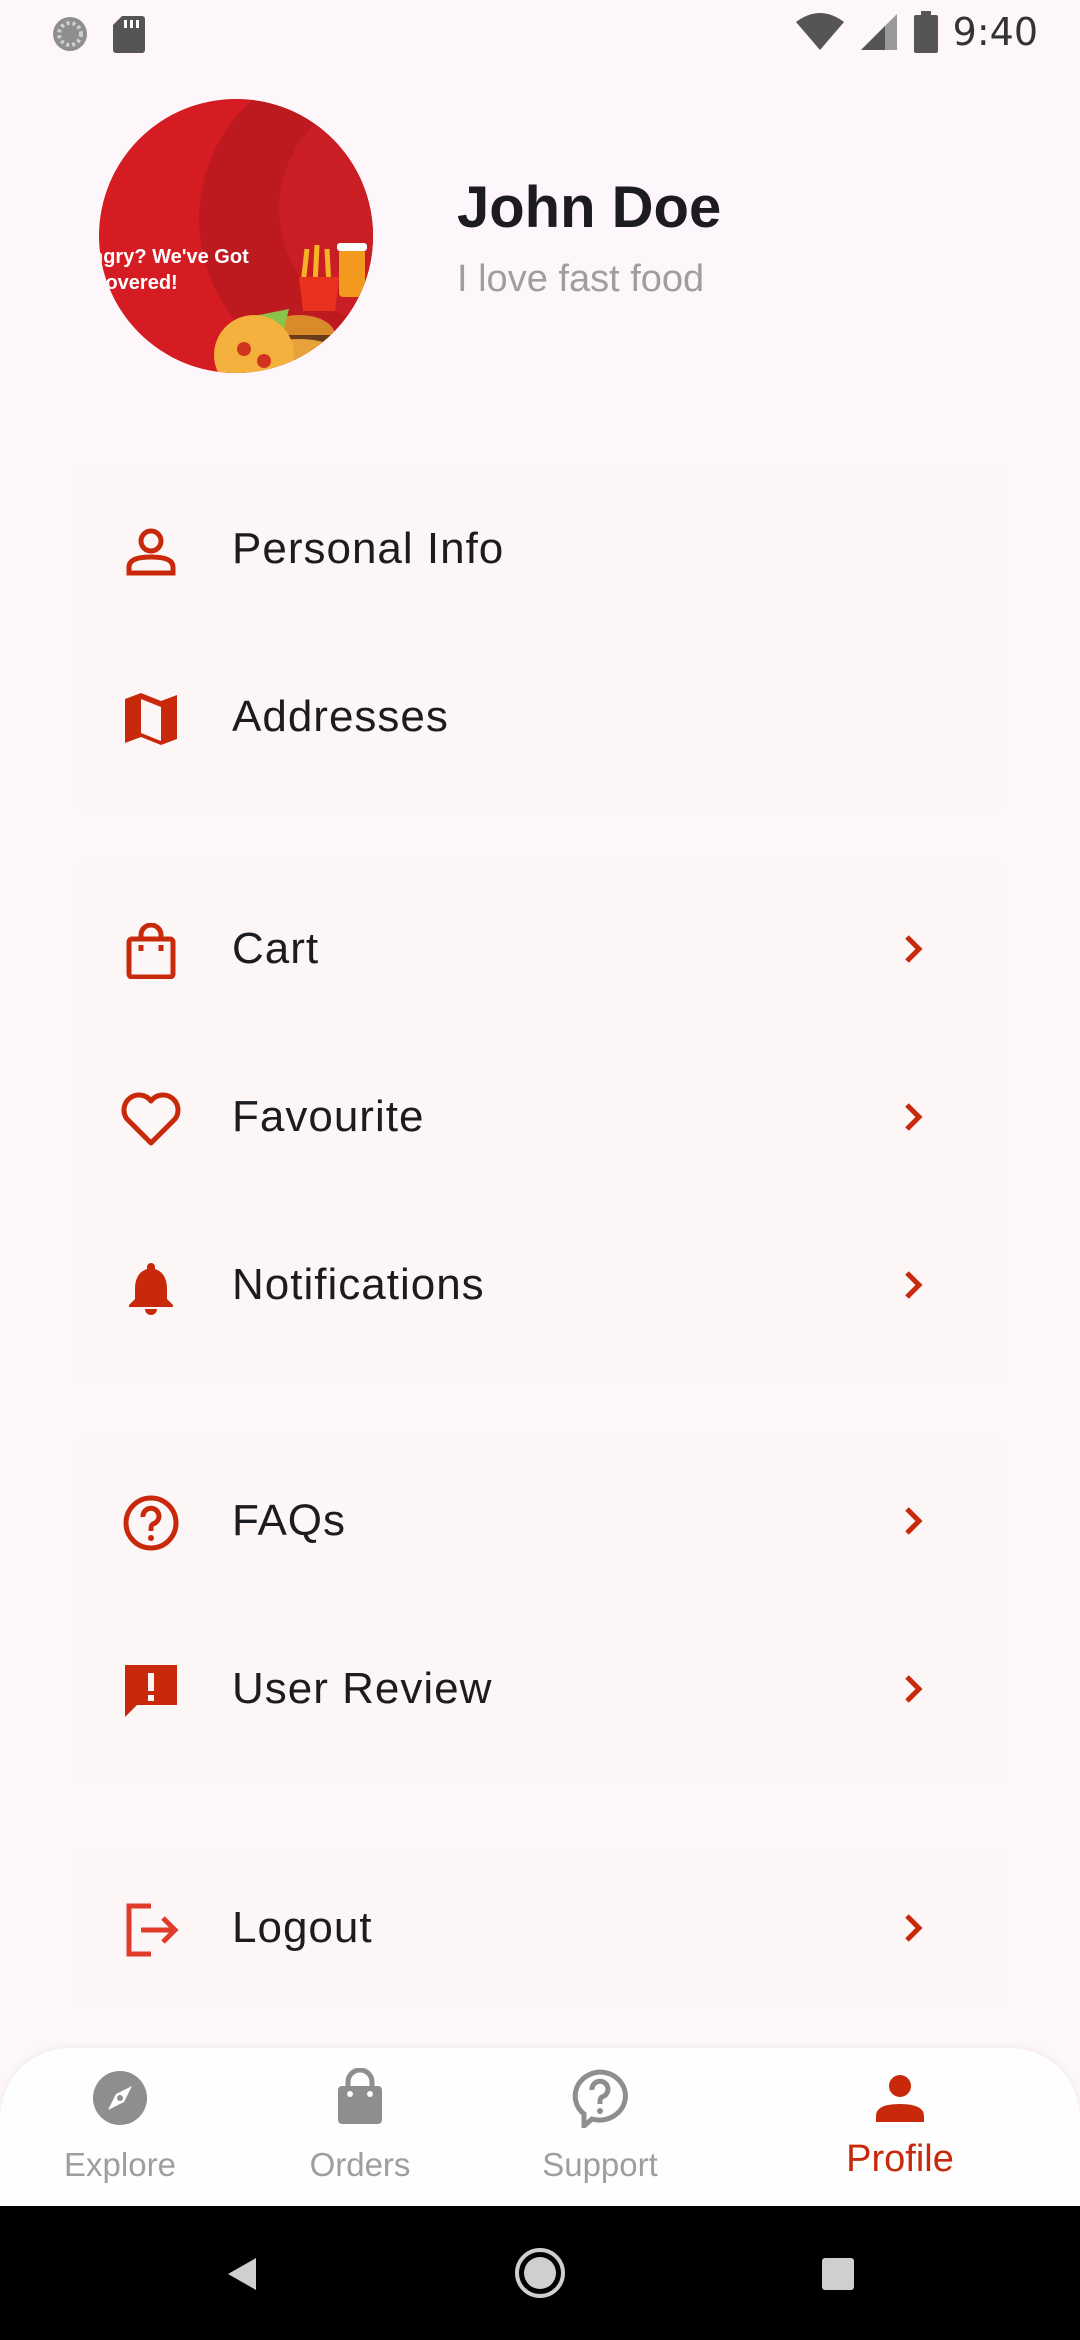 Image resolution: width=1080 pixels, height=2340 pixels. Describe the element at coordinates (360, 2127) in the screenshot. I see `nav-orders: Orders` at that location.